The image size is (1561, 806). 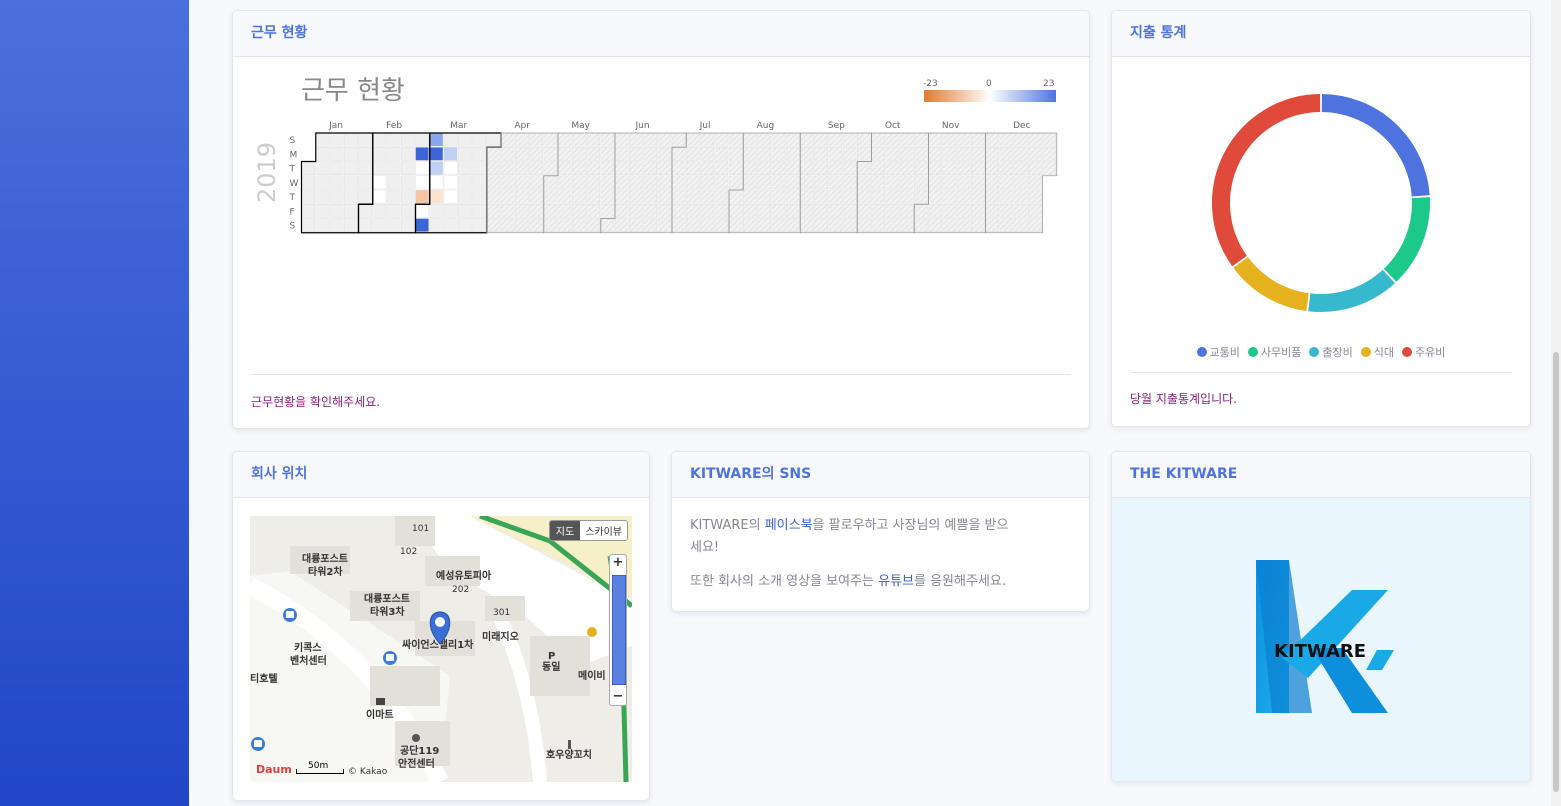 I want to click on legend-item: 사무비품, so click(x=1274, y=352).